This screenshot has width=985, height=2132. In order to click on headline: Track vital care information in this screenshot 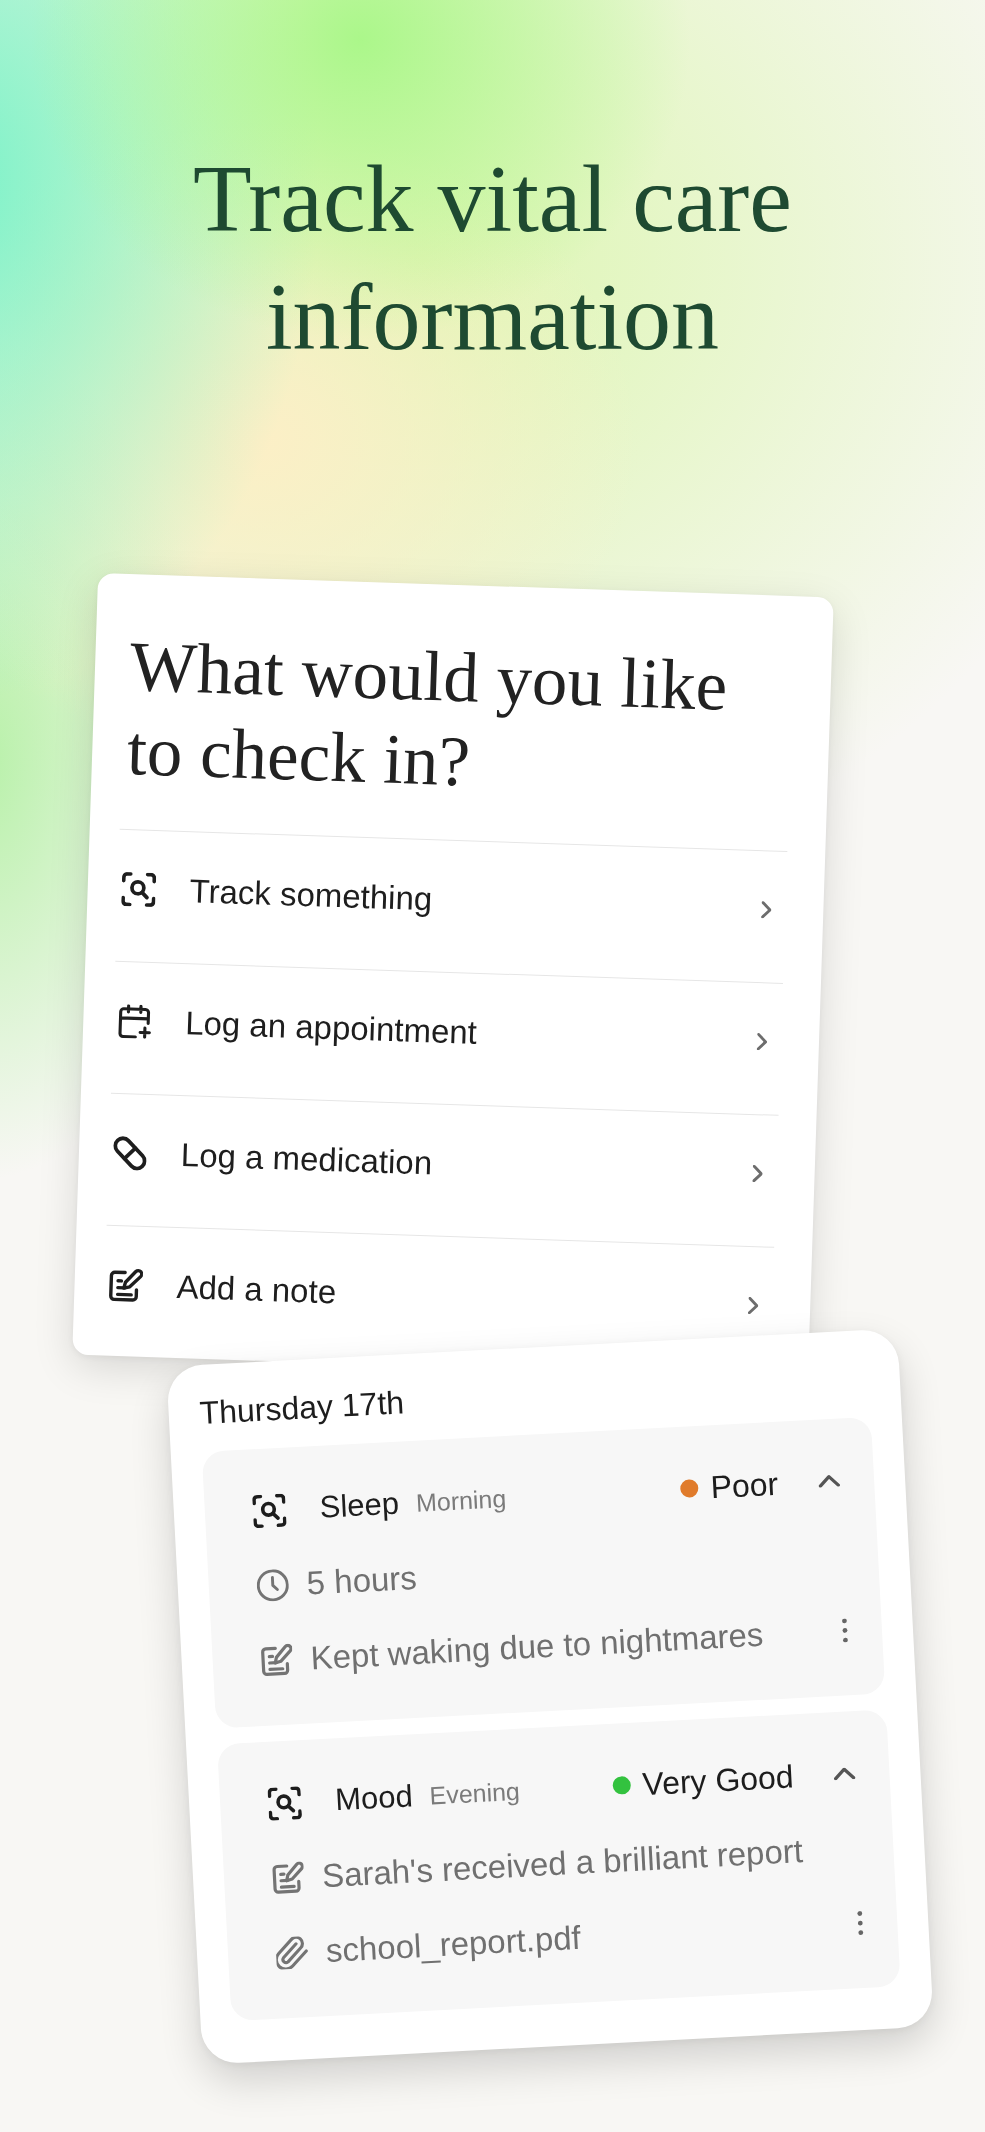, I will do `click(492, 258)`.